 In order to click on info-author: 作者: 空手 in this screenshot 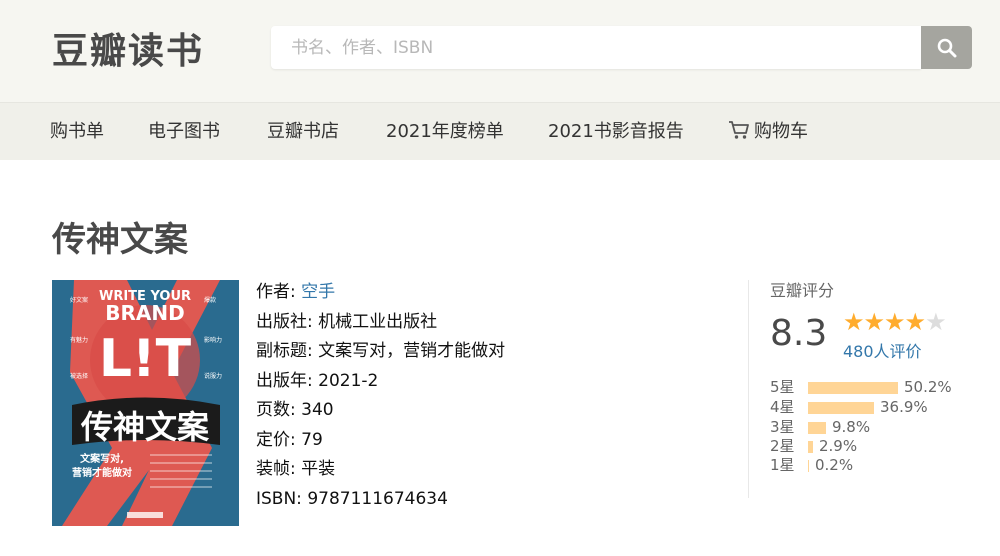, I will do `click(296, 292)`.